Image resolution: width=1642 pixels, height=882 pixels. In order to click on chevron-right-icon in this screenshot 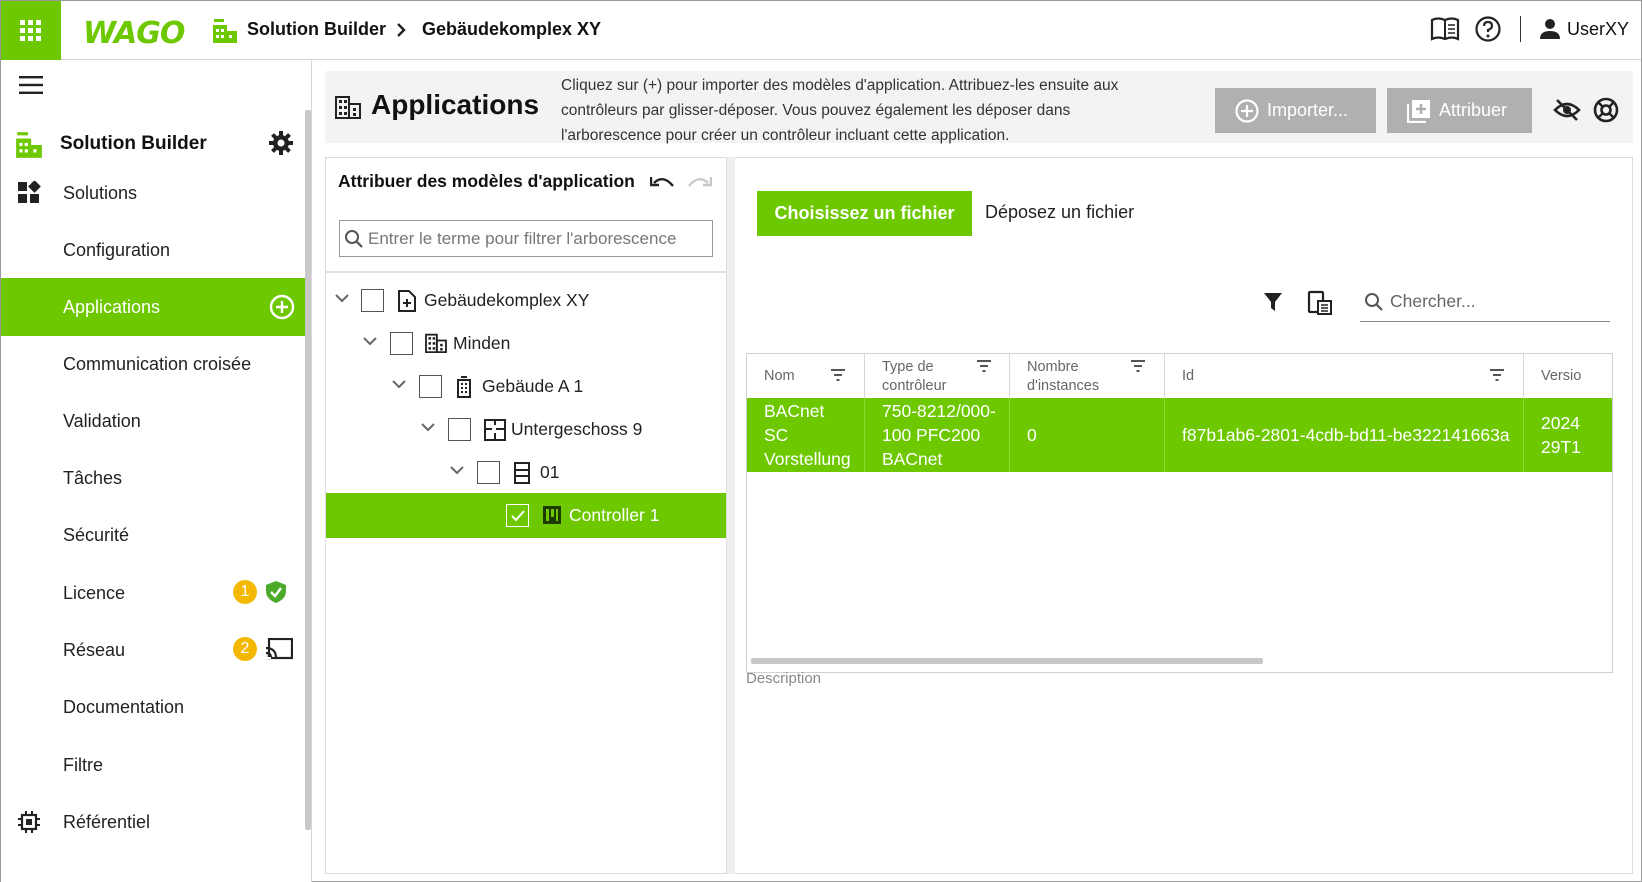, I will do `click(401, 30)`.